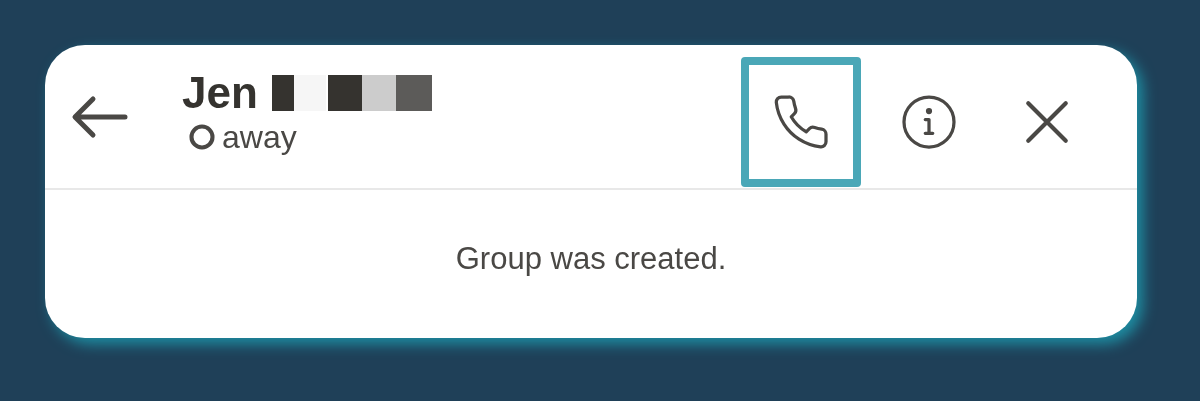 This screenshot has height=401, width=1200. Describe the element at coordinates (801, 121) in the screenshot. I see `call-button` at that location.